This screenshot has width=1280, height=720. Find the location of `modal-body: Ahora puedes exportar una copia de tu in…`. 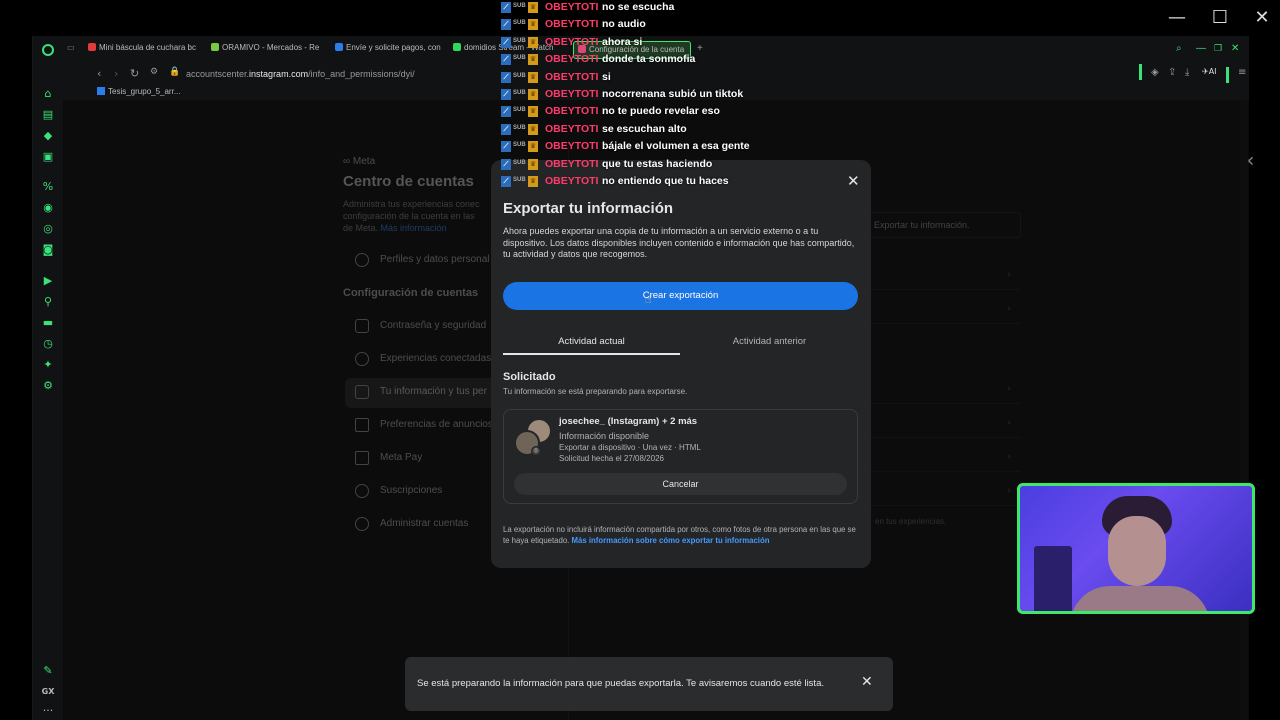

modal-body: Ahora puedes exportar una copia de tu in… is located at coordinates (679, 242).